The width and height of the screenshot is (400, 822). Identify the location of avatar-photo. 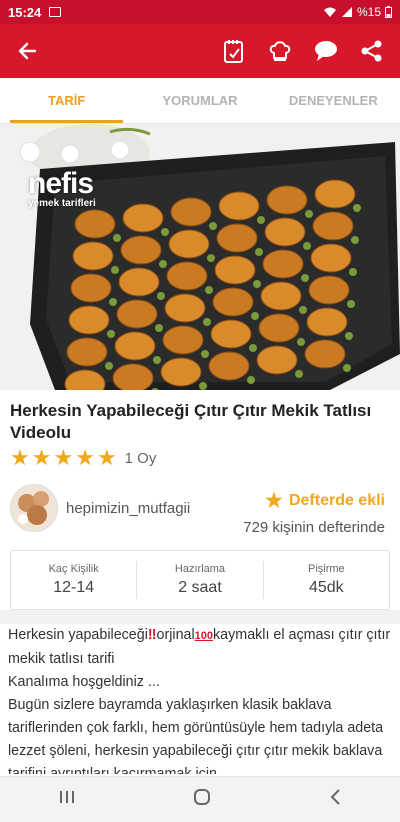
(34, 508).